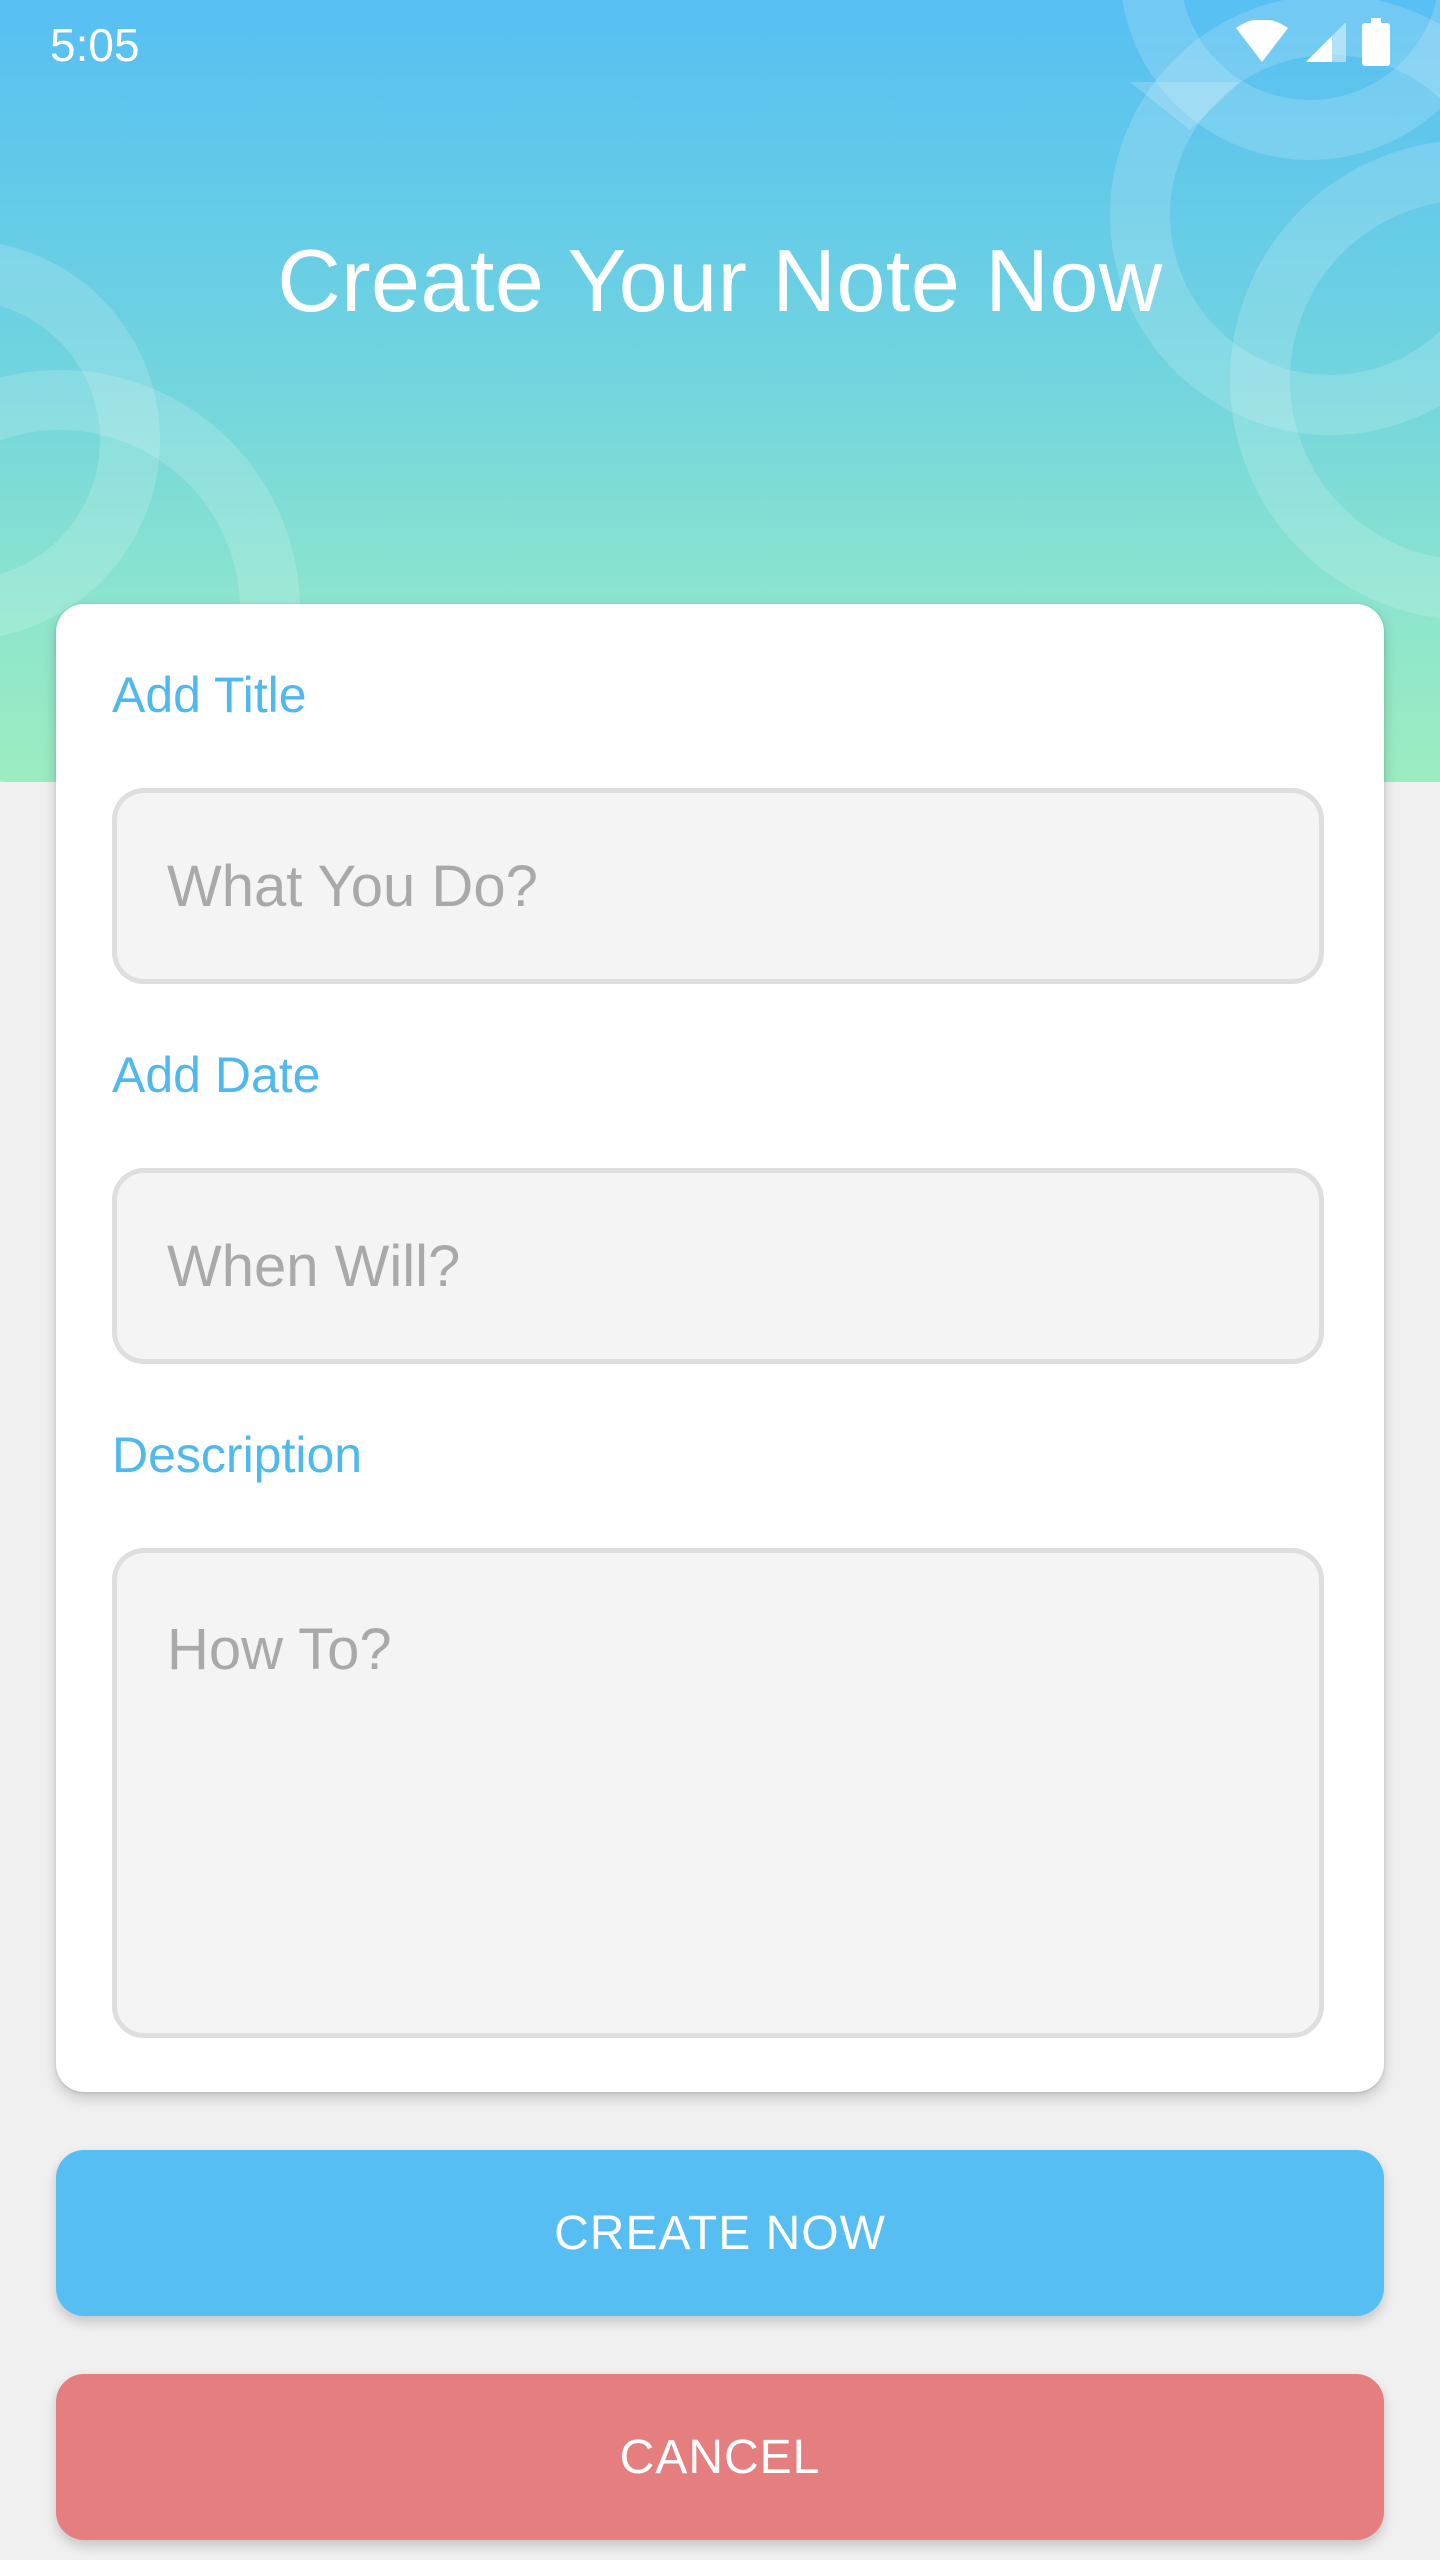 This screenshot has width=1440, height=2560. What do you see at coordinates (718, 1266) in the screenshot?
I see `date-input` at bounding box center [718, 1266].